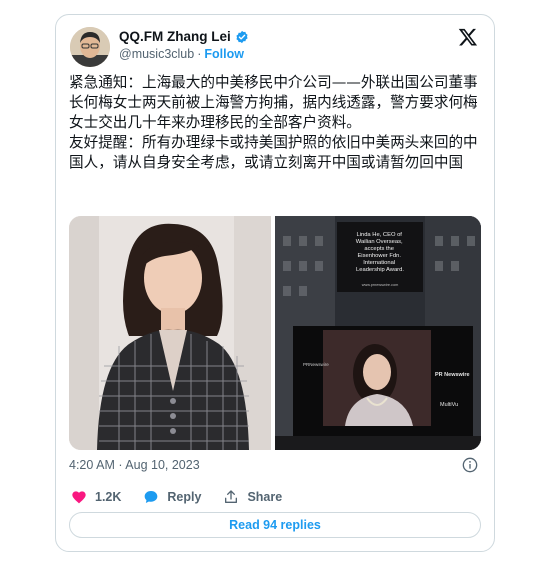 This screenshot has height=570, width=534. I want to click on tweet-timestamp: 4:20 AM · Aug 10, 2023, so click(134, 465).